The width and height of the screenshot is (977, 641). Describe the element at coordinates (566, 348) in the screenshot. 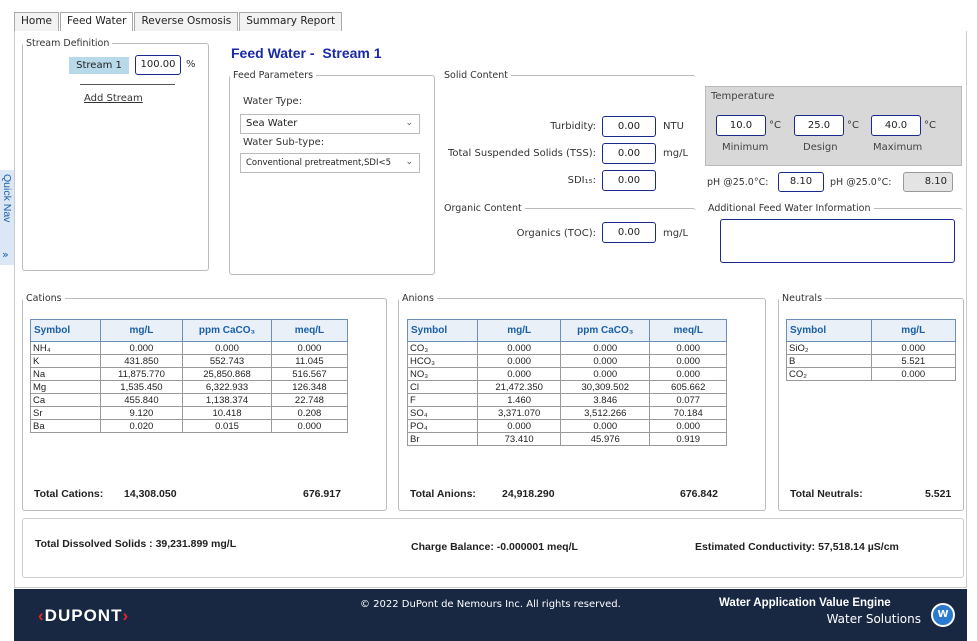

I see `table-row: CO₃ 0.000 0.000 0.000` at that location.